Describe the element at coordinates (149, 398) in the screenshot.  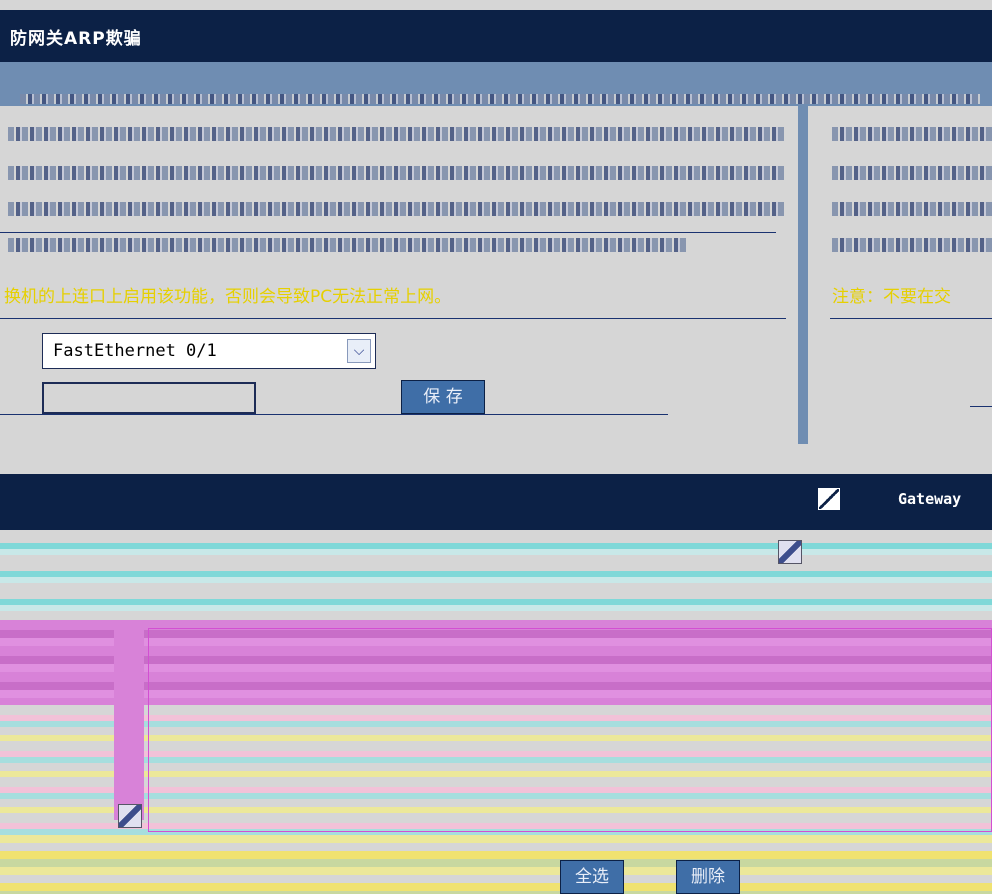
I see `gateway-input` at that location.